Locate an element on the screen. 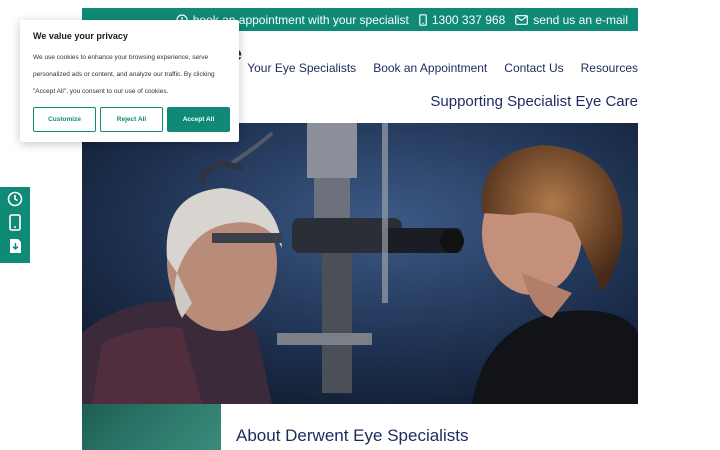  about-heading: About Derwent Eye Specialists is located at coordinates (352, 435).